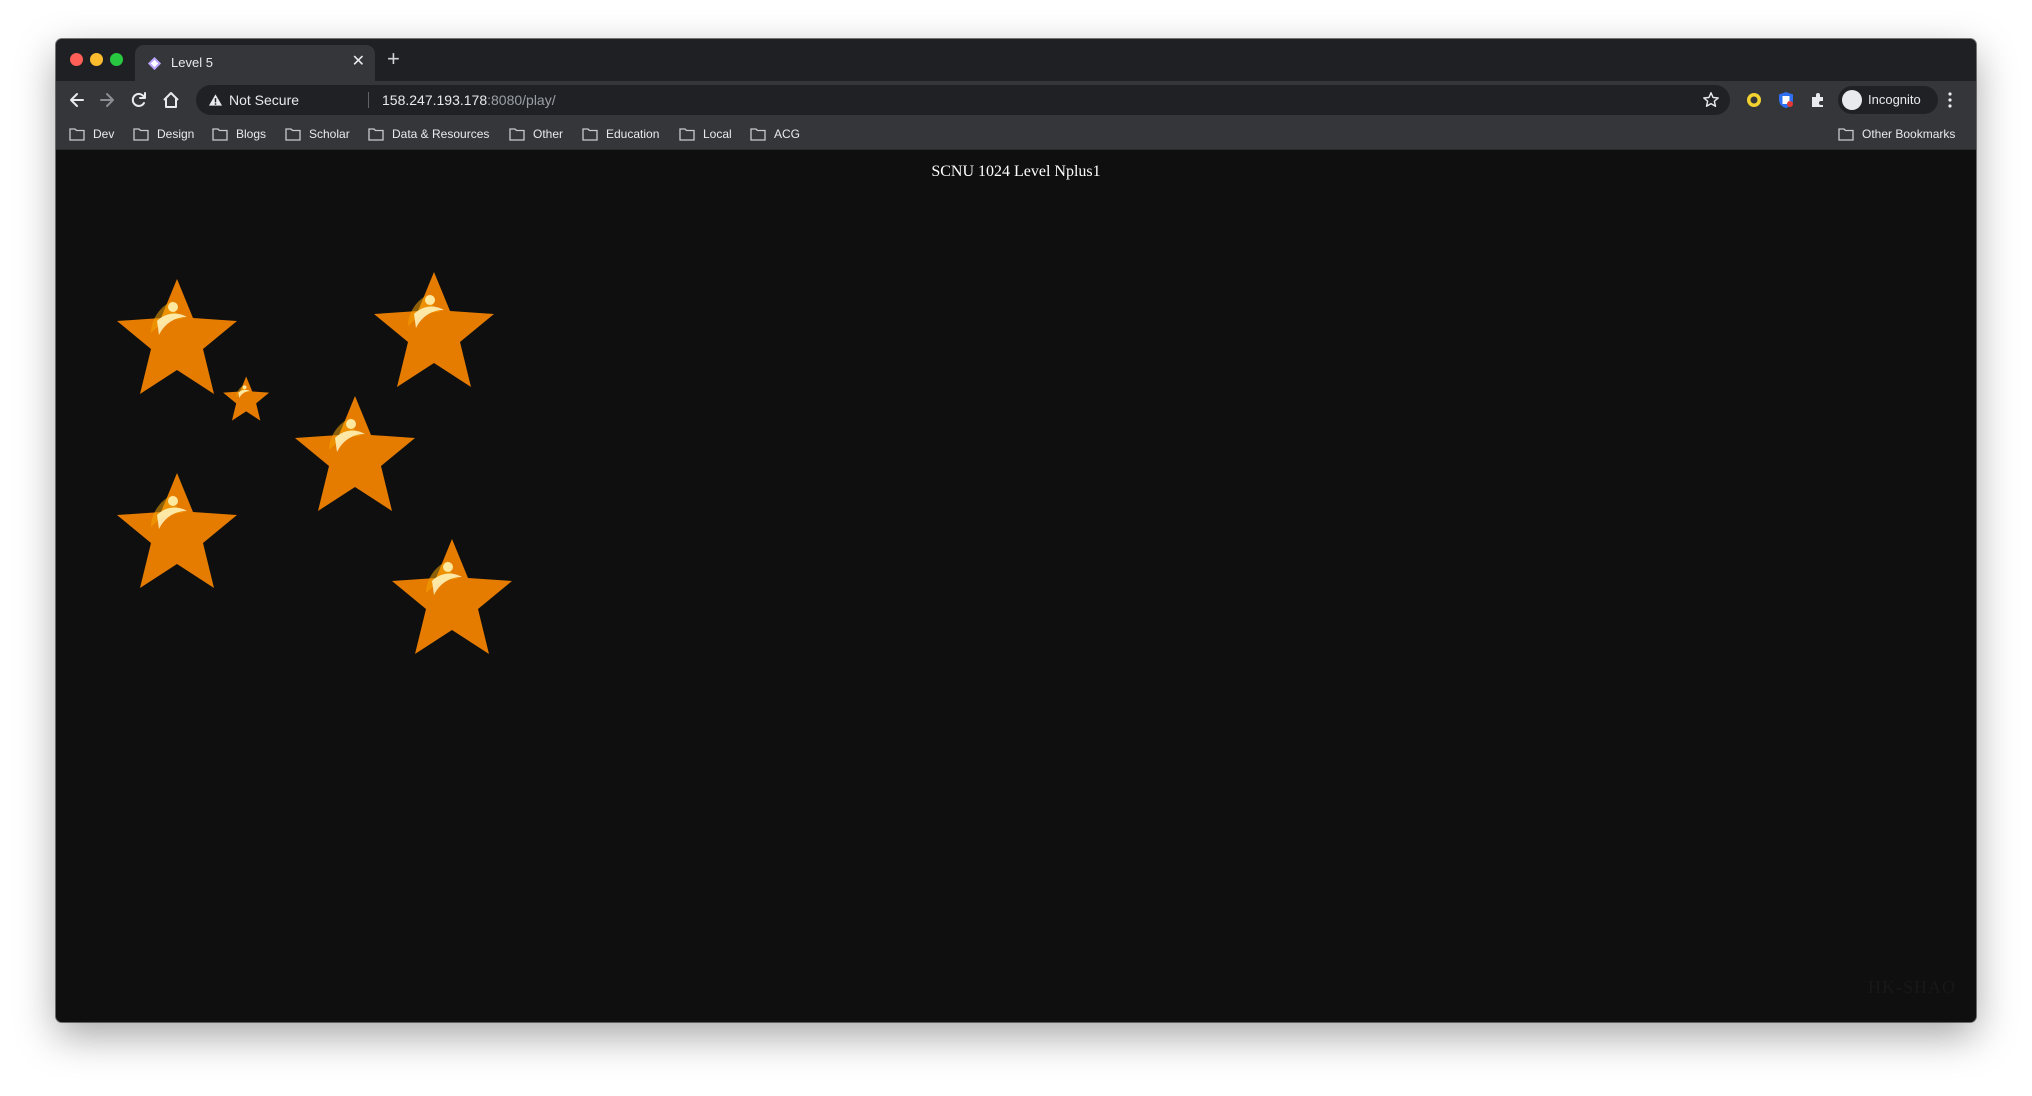 This screenshot has height=1096, width=2032. I want to click on reload-icon, so click(139, 100).